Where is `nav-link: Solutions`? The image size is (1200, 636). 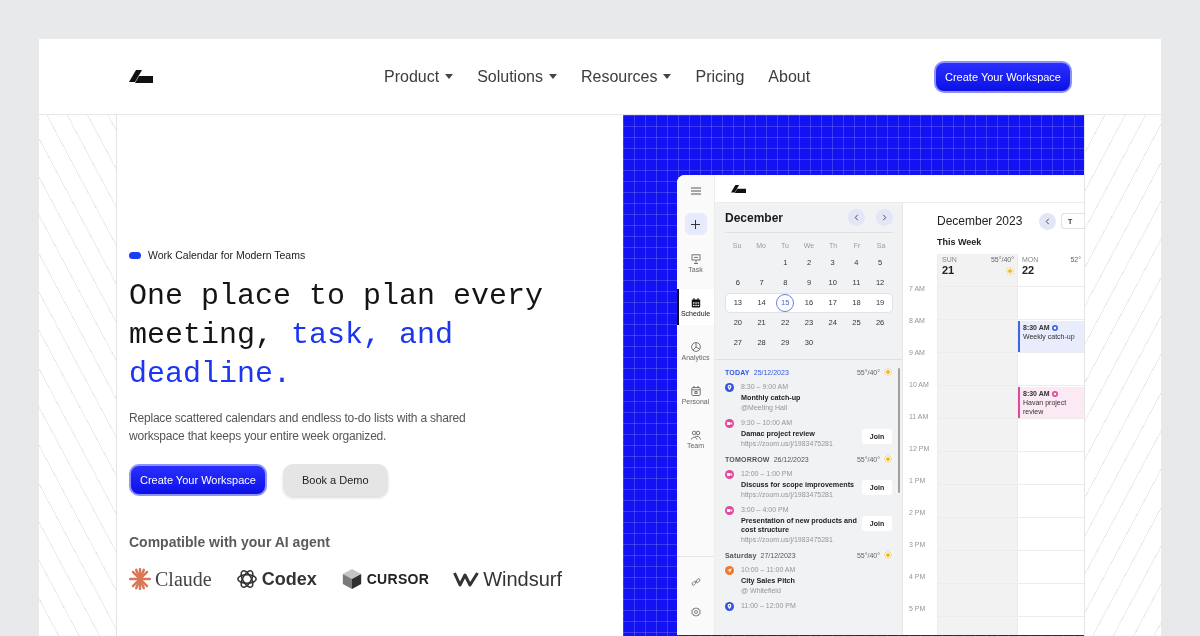
nav-link: Solutions is located at coordinates (517, 76).